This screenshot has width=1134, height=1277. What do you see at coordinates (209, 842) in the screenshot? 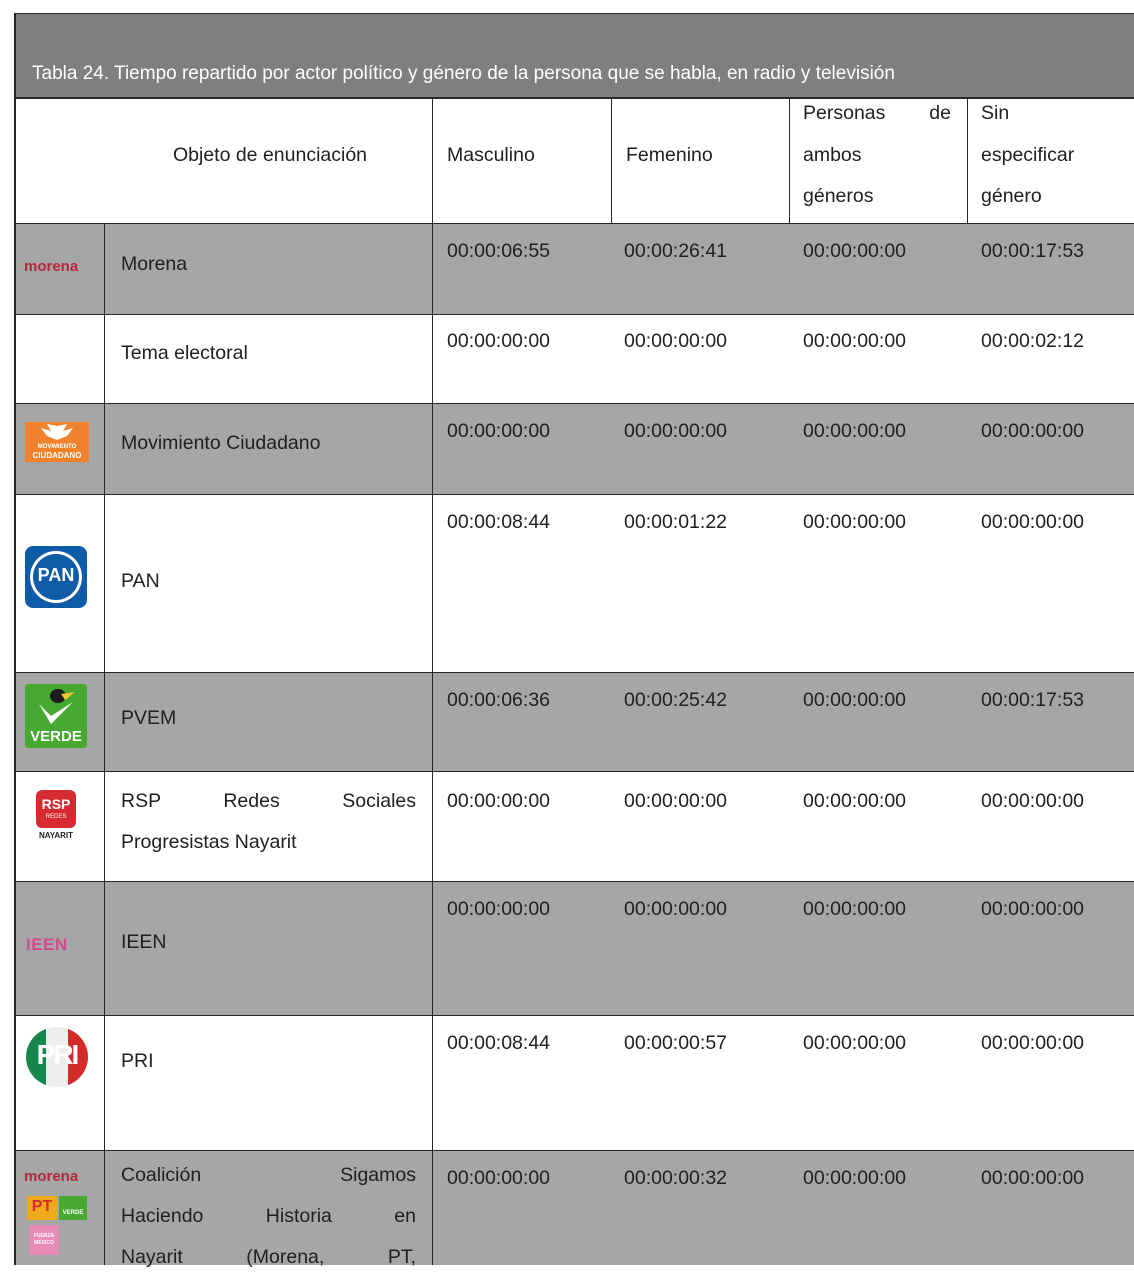
I see `row-name-line2: Progresistas Nayarit` at bounding box center [209, 842].